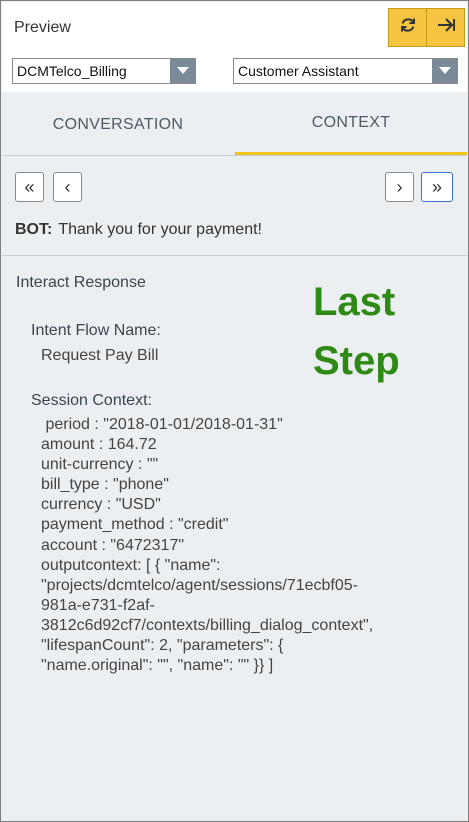 The width and height of the screenshot is (469, 822). I want to click on tab-conversation: CONVERSATION, so click(118, 124).